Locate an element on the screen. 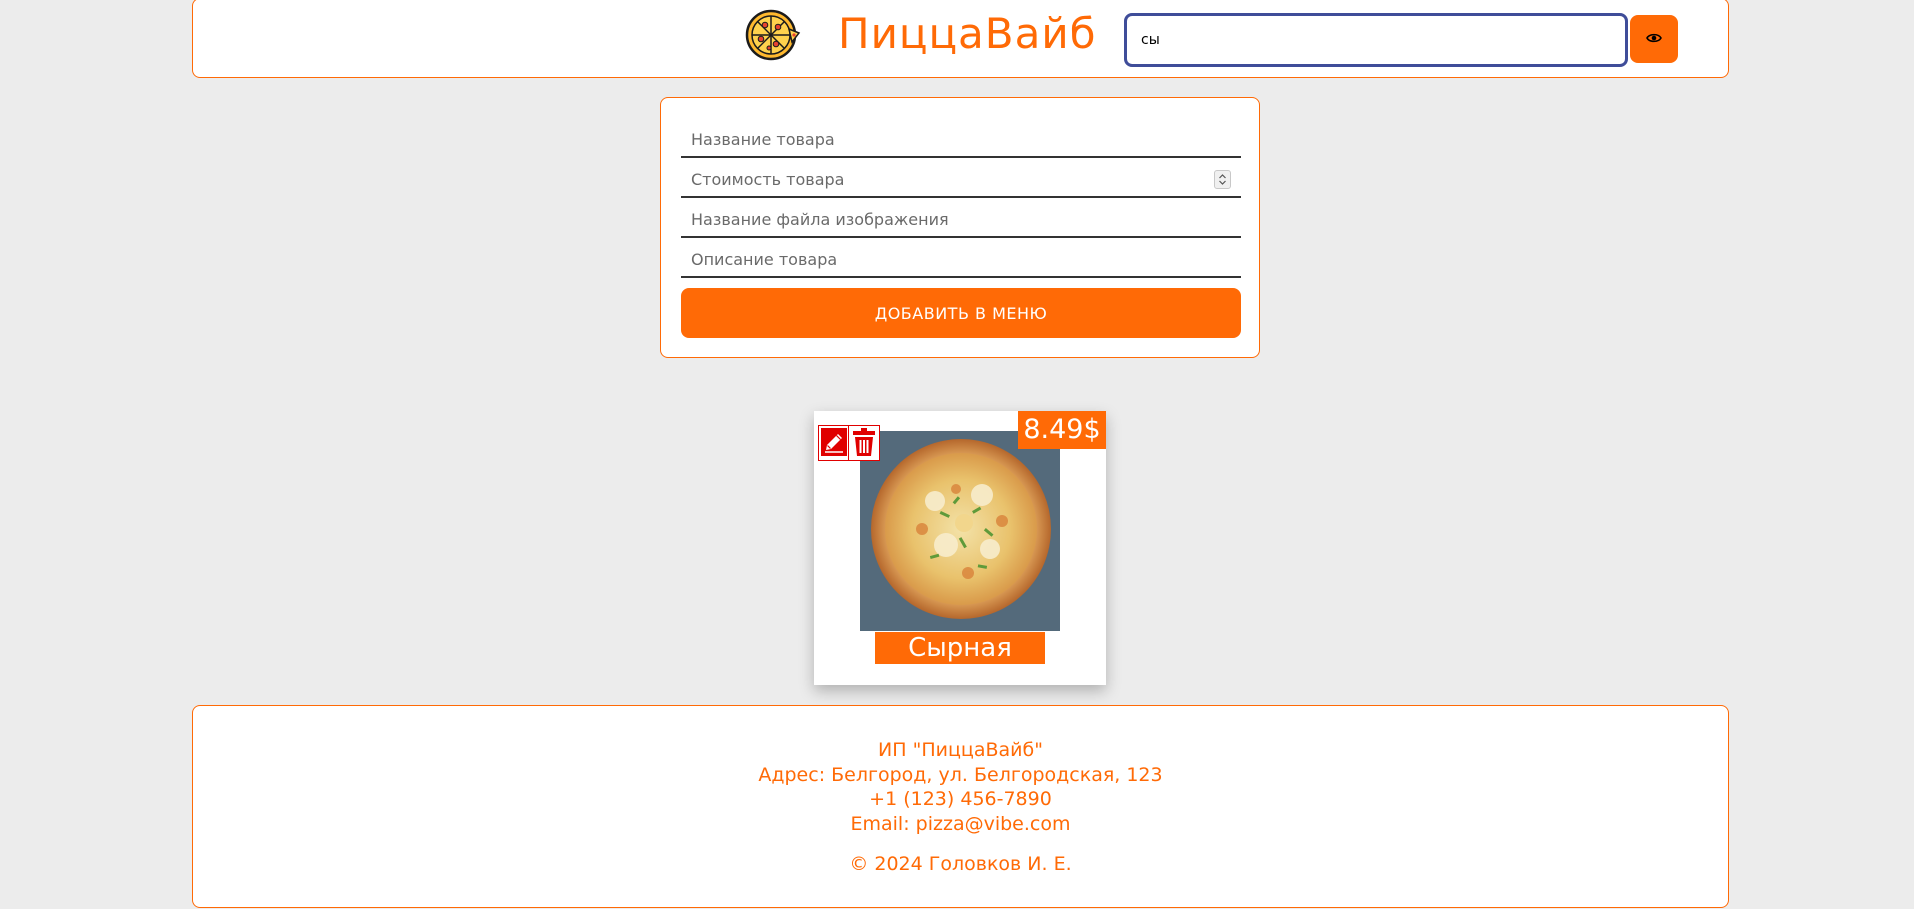  product-description-field is located at coordinates (961, 258).